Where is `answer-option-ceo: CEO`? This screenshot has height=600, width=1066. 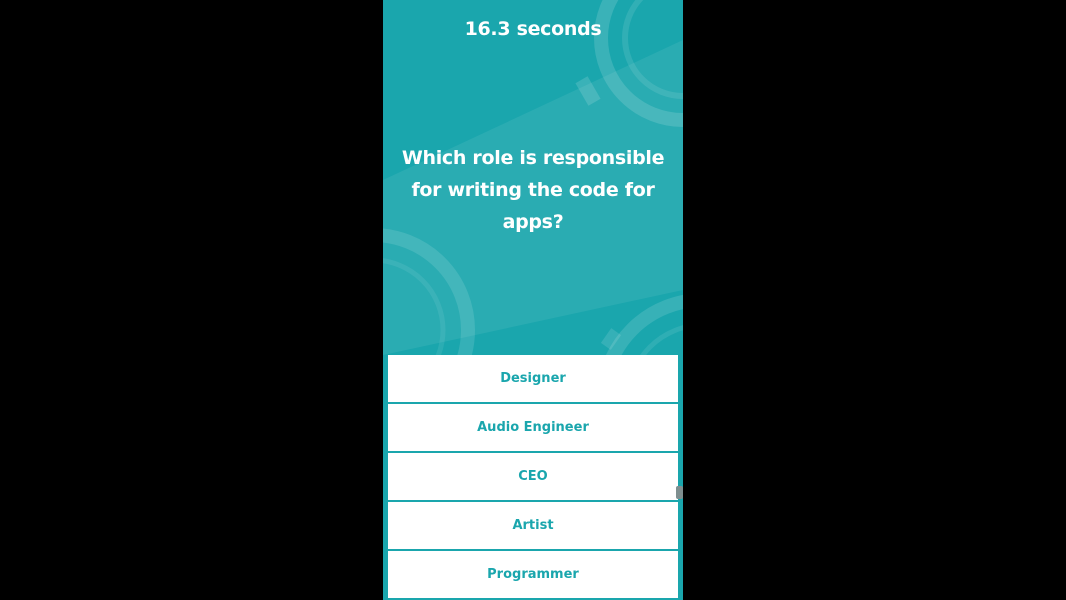
answer-option-ceo: CEO is located at coordinates (533, 476).